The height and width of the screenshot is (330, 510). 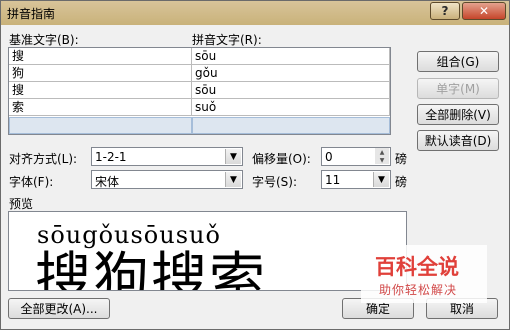 What do you see at coordinates (458, 88) in the screenshot?
I see `single-char-button: 单字(M)` at bounding box center [458, 88].